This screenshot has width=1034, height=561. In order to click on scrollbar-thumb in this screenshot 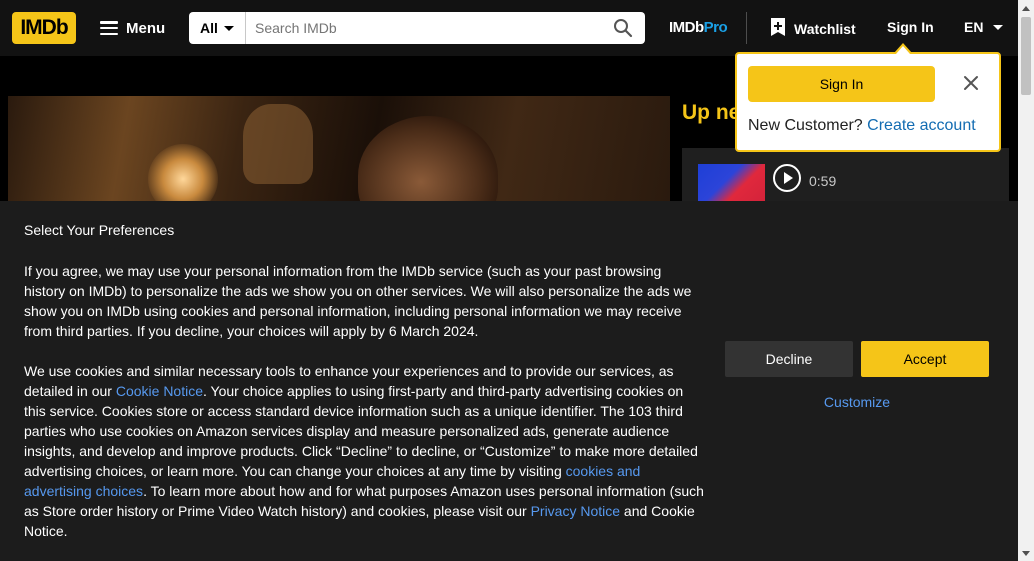, I will do `click(1026, 56)`.